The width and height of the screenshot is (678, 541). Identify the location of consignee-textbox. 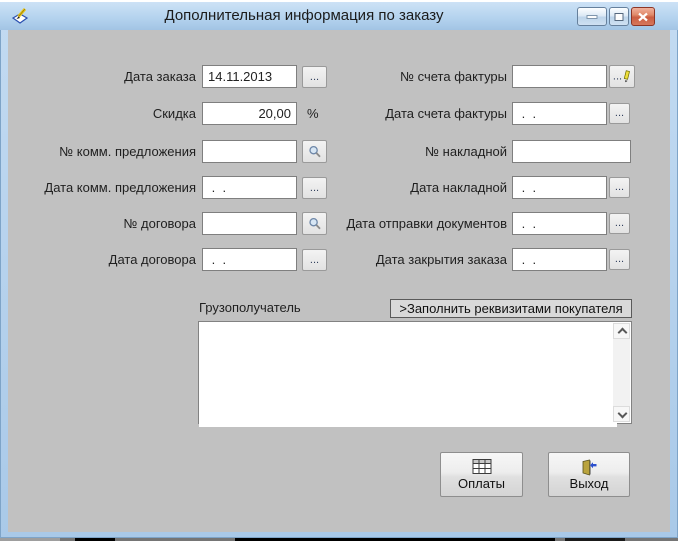
(415, 374).